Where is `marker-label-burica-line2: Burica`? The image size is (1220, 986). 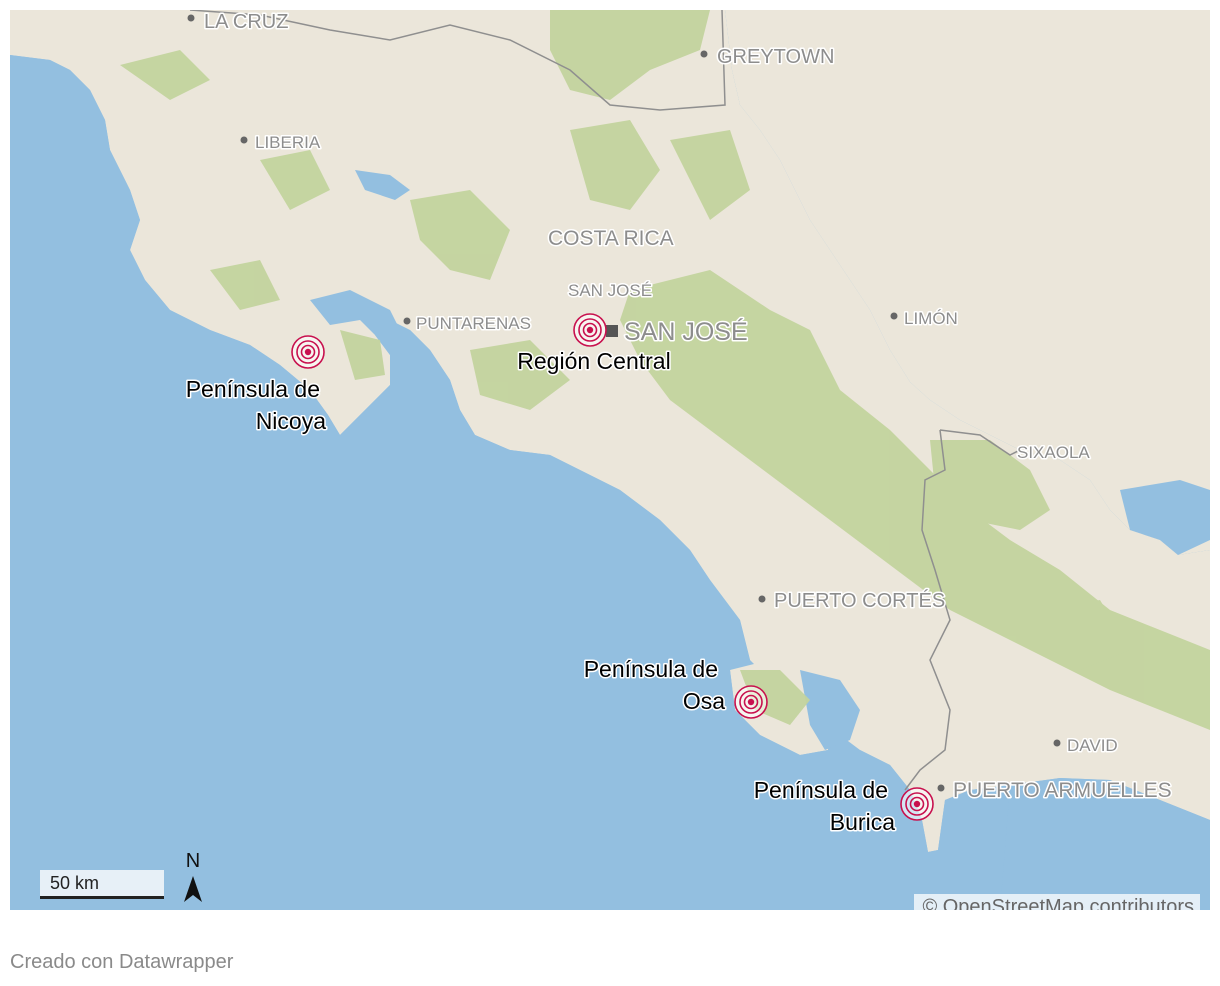
marker-label-burica-line2: Burica is located at coordinates (862, 822).